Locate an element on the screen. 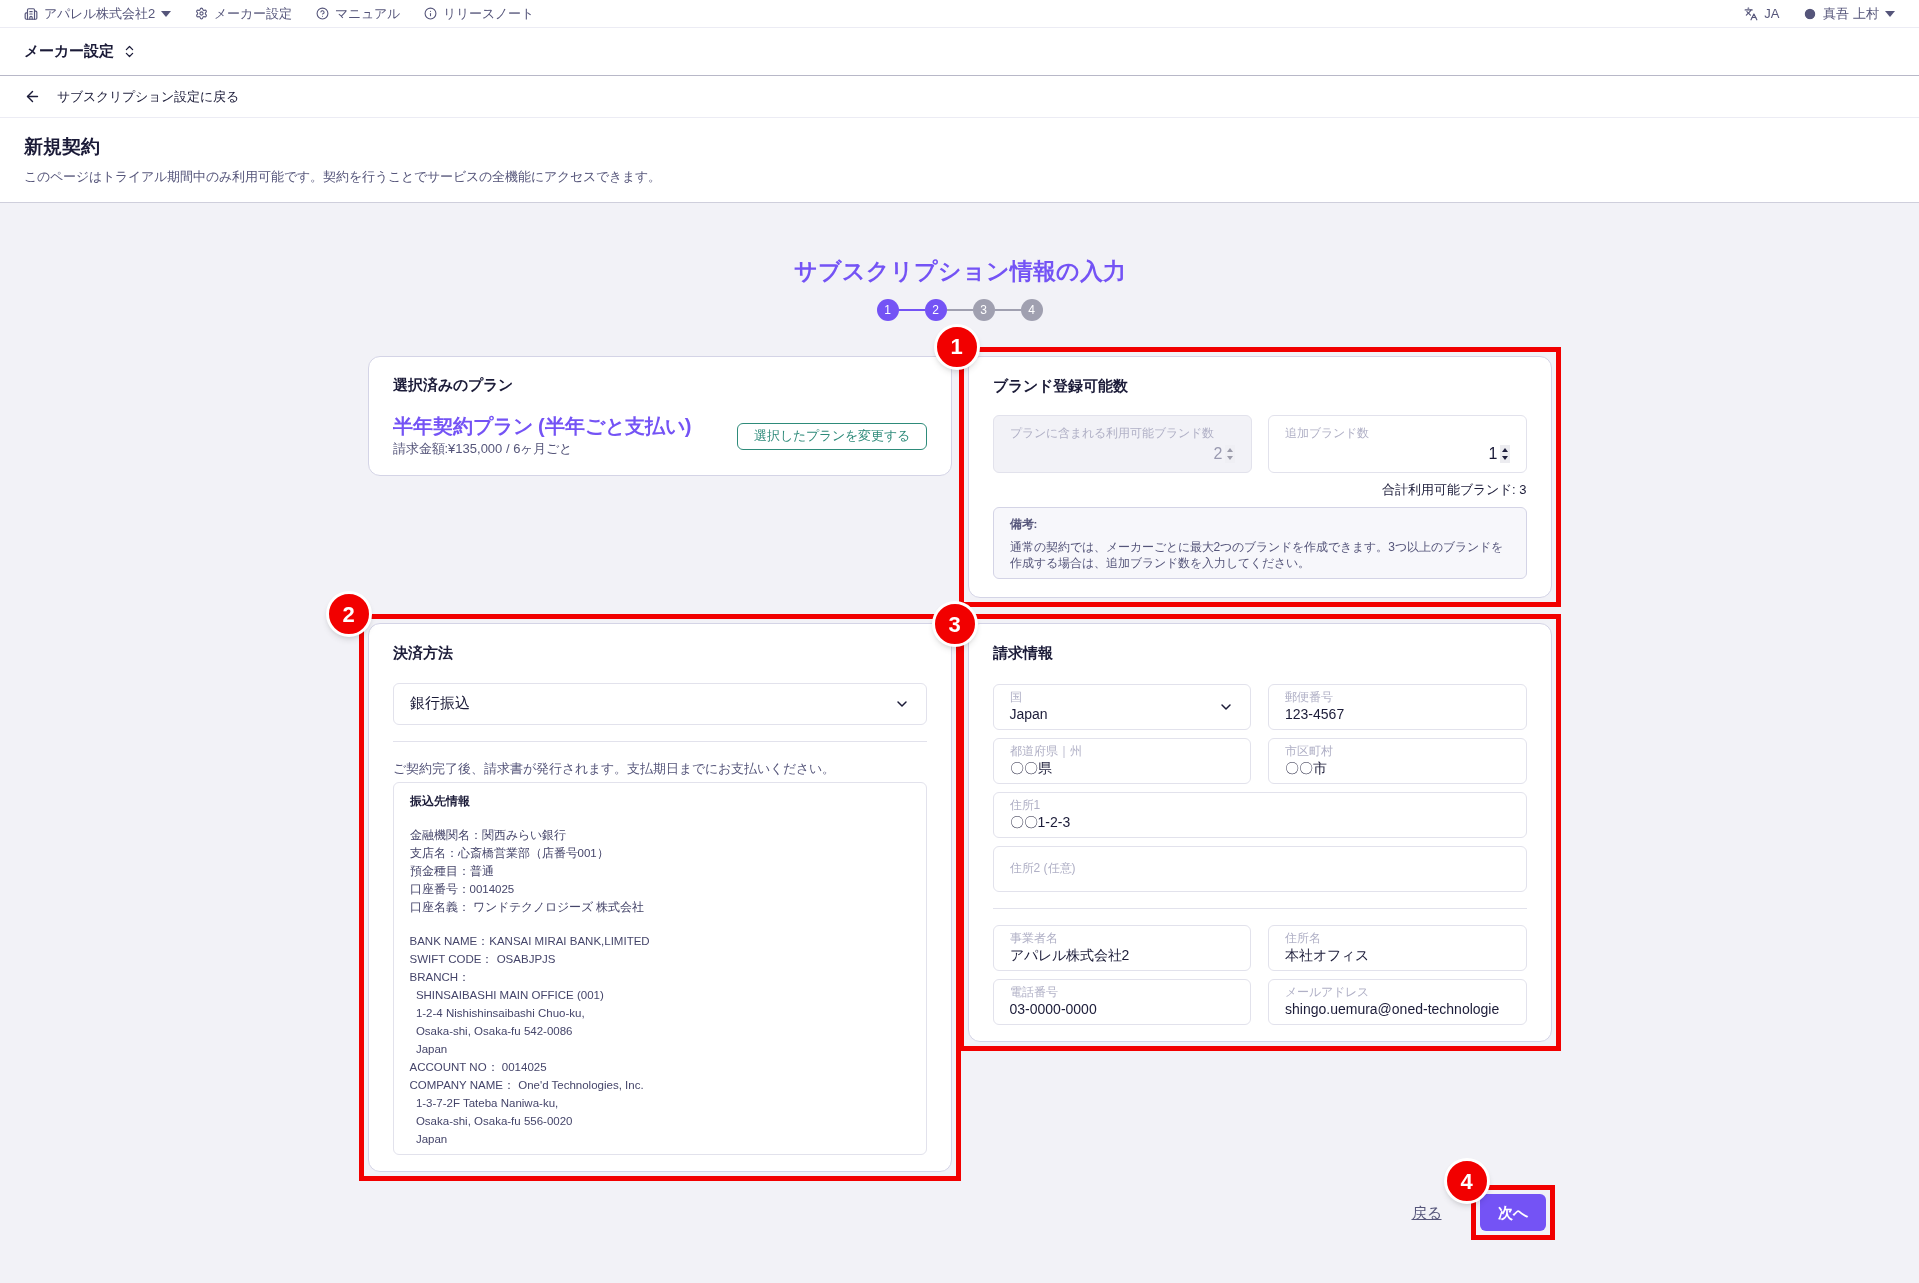 This screenshot has width=1919, height=1283. translate-icon is located at coordinates (1751, 13).